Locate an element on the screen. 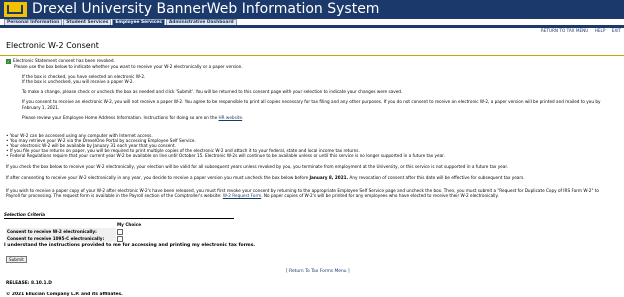  return-to-tax-menu-link: RETURN TO TAX MENU is located at coordinates (565, 30).